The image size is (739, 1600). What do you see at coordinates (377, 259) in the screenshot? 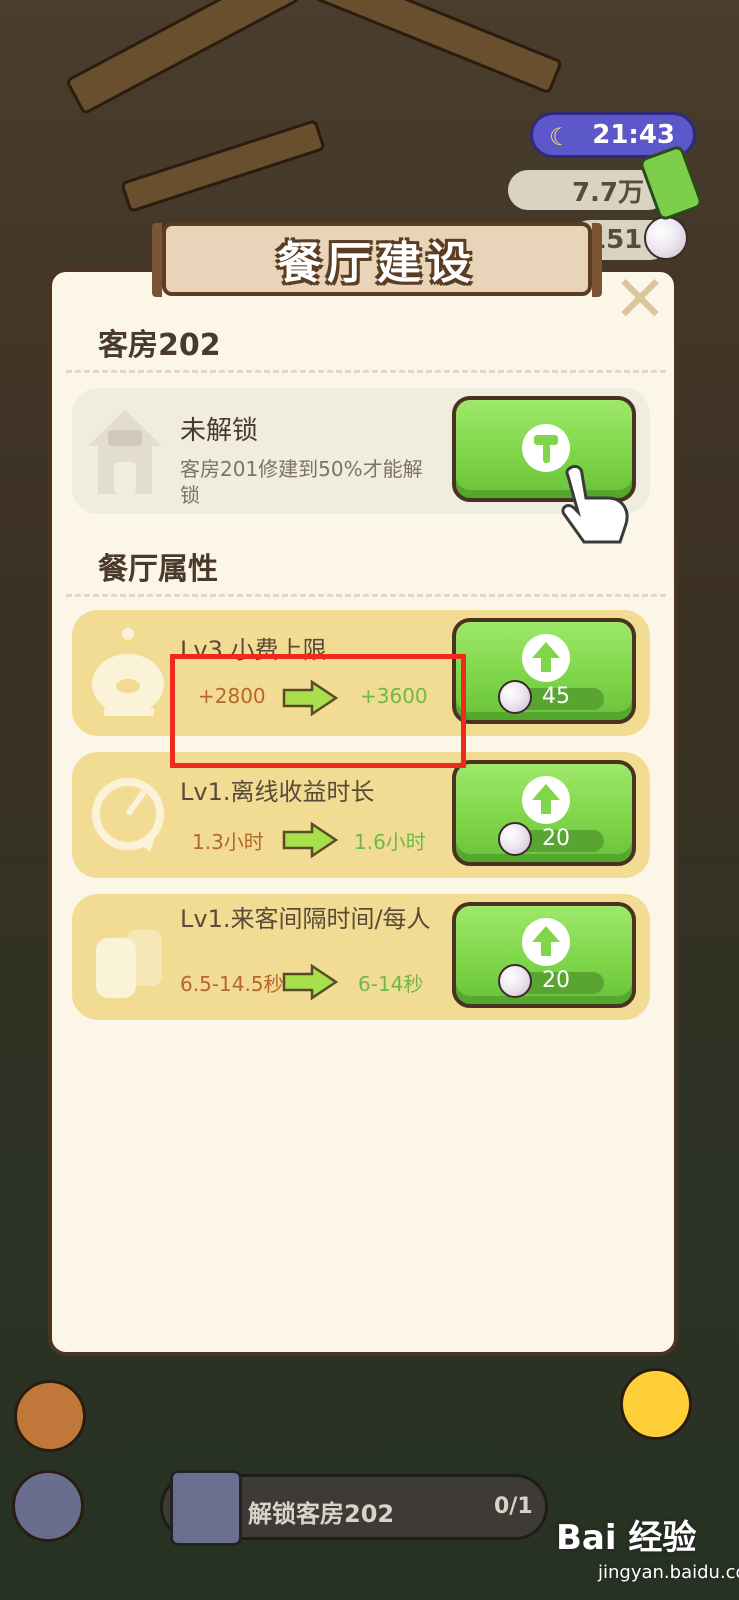
I see `dialog-title: 餐厅建设` at bounding box center [377, 259].